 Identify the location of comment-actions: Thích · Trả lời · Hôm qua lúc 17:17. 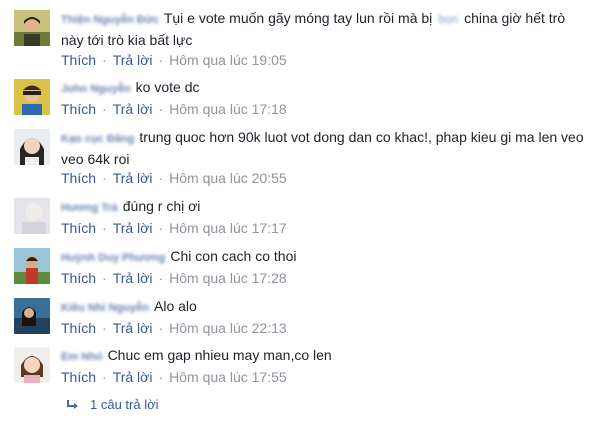
(174, 228).